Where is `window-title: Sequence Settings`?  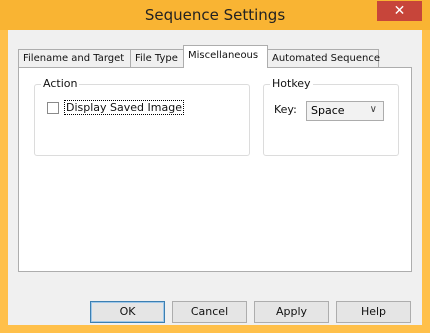 window-title: Sequence Settings is located at coordinates (215, 15).